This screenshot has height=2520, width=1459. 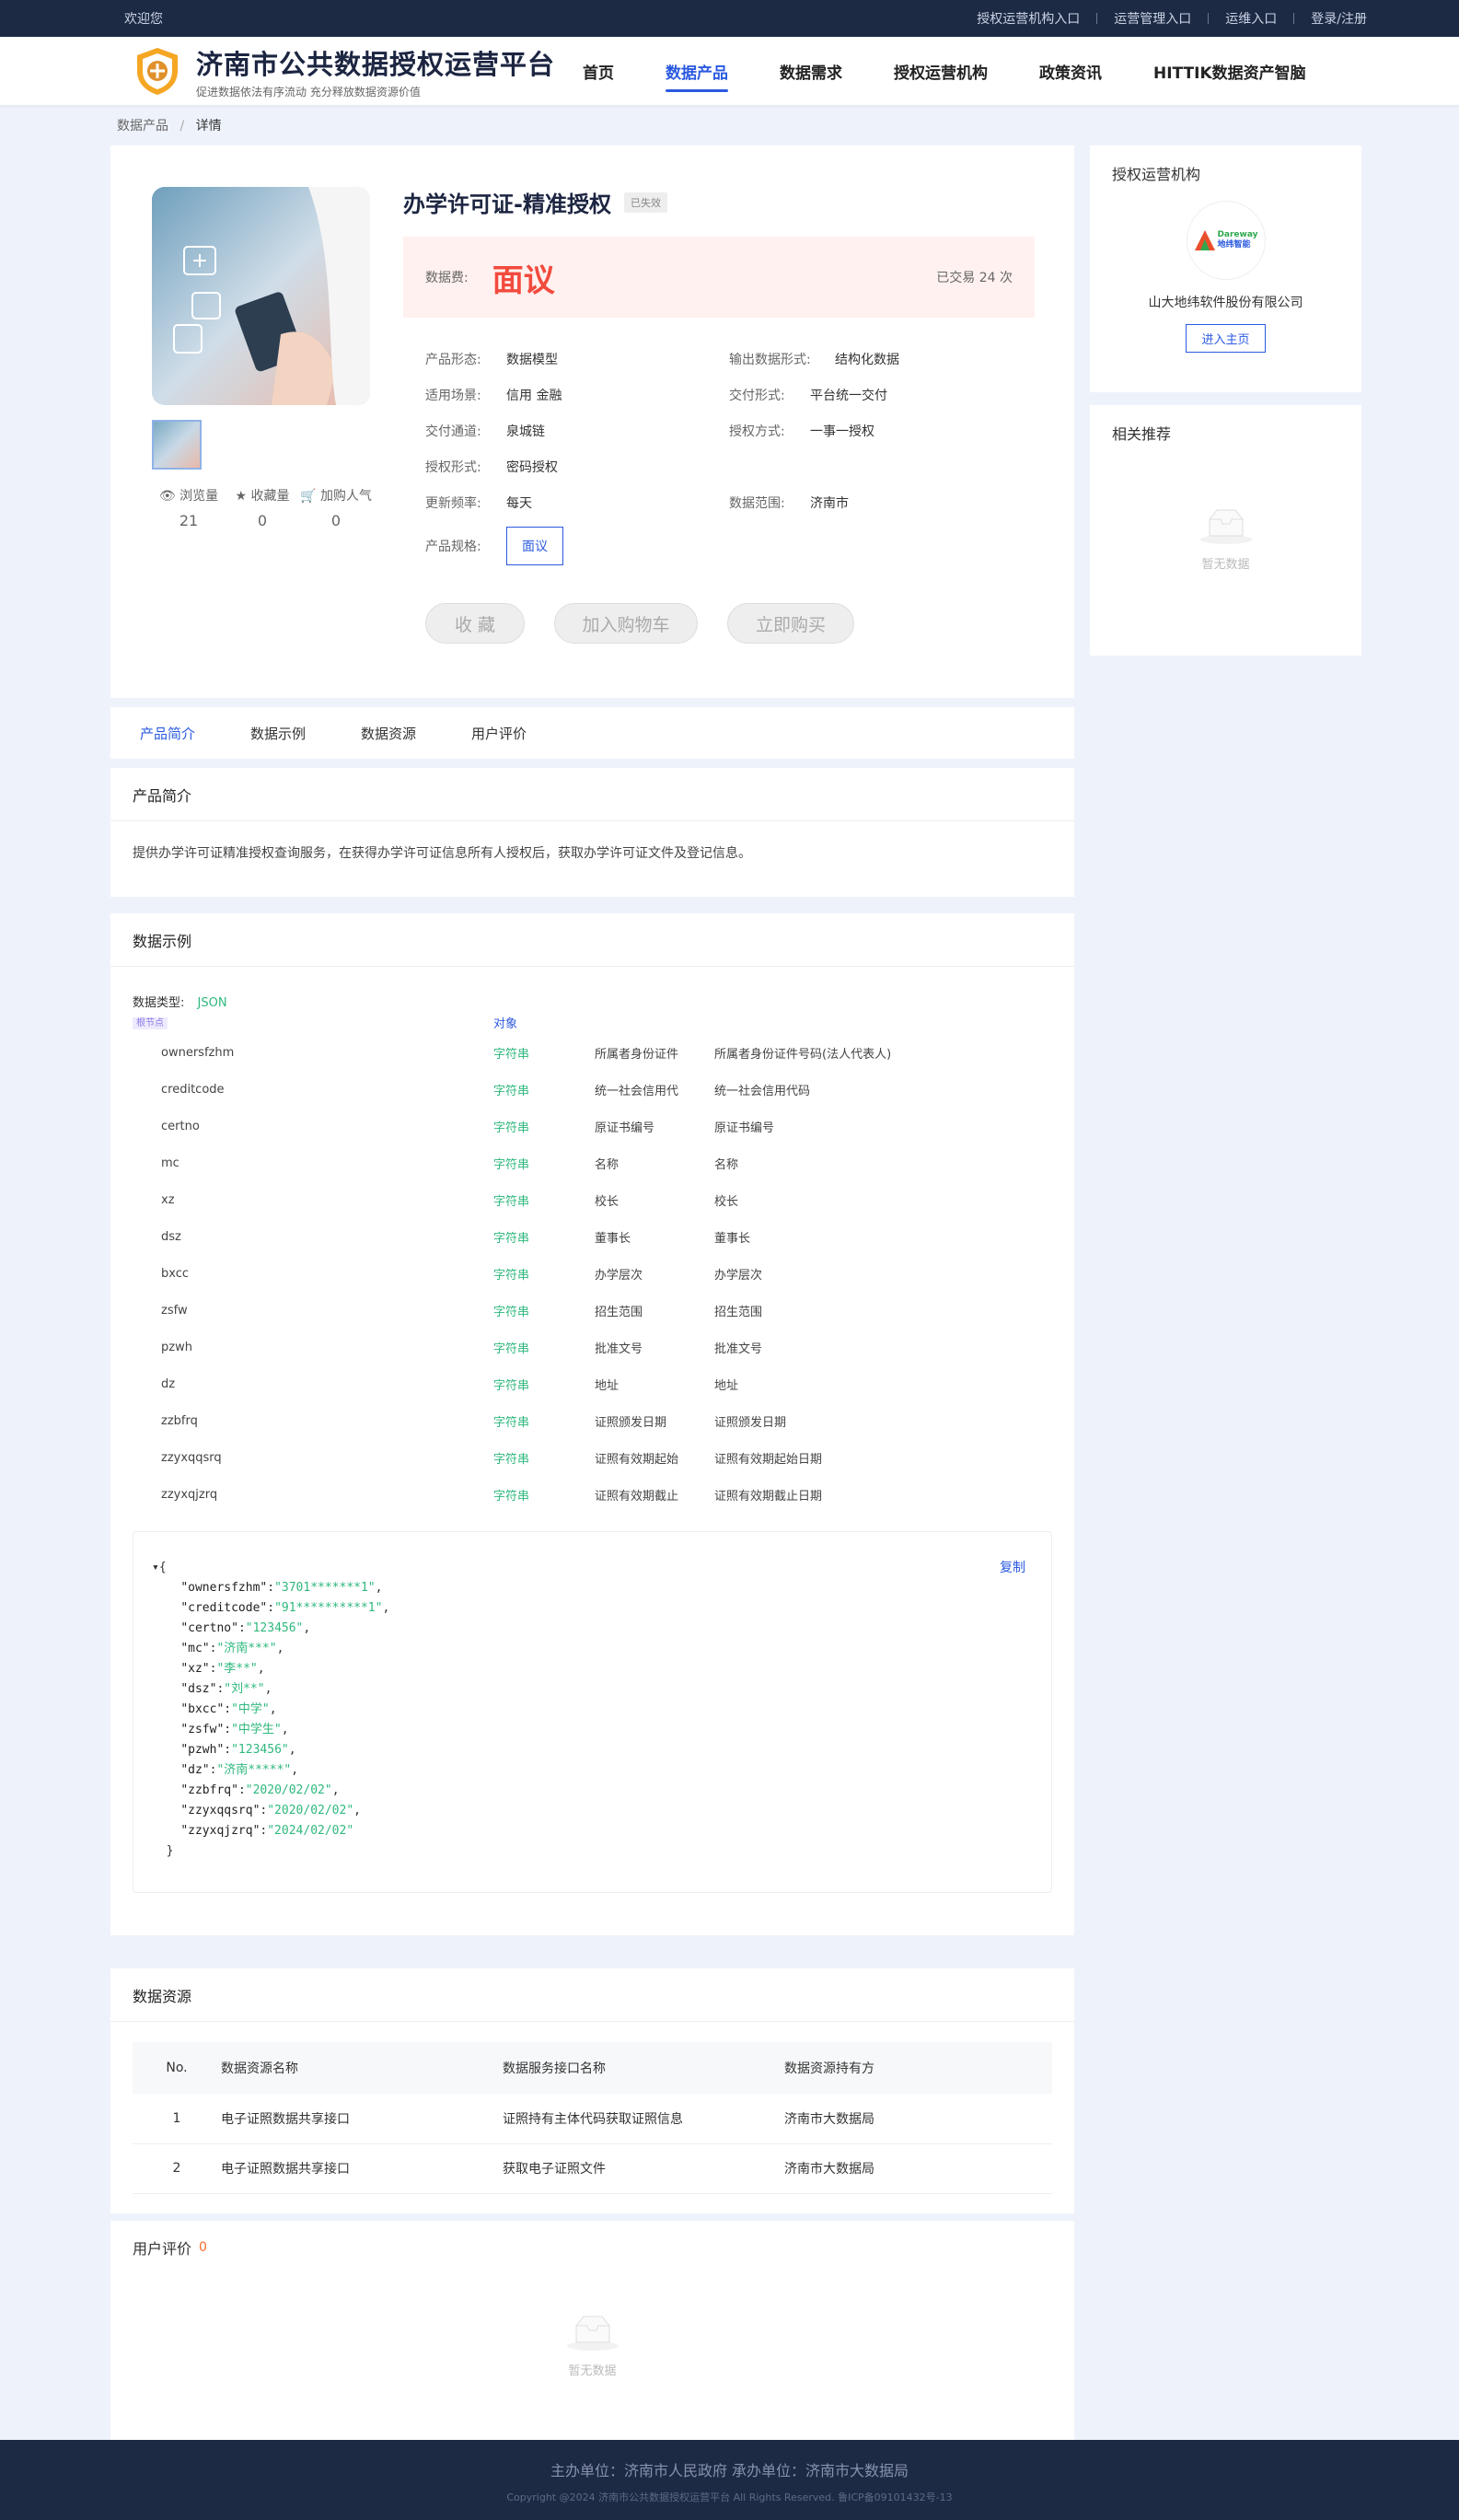 I want to click on breadcrumb-current: 详情, so click(x=209, y=126).